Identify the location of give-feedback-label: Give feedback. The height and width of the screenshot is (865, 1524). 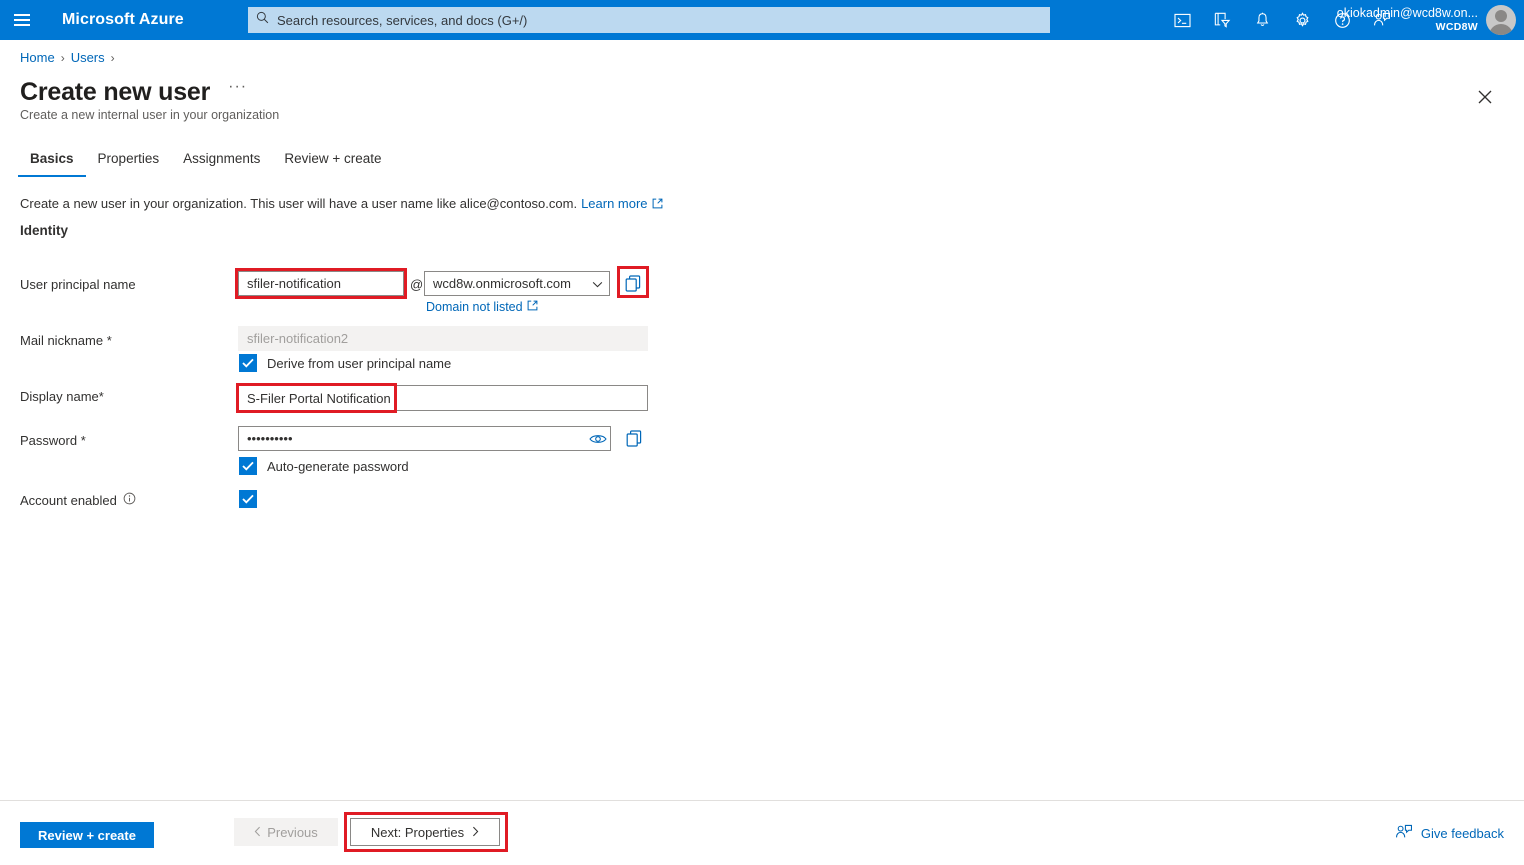
(1462, 833).